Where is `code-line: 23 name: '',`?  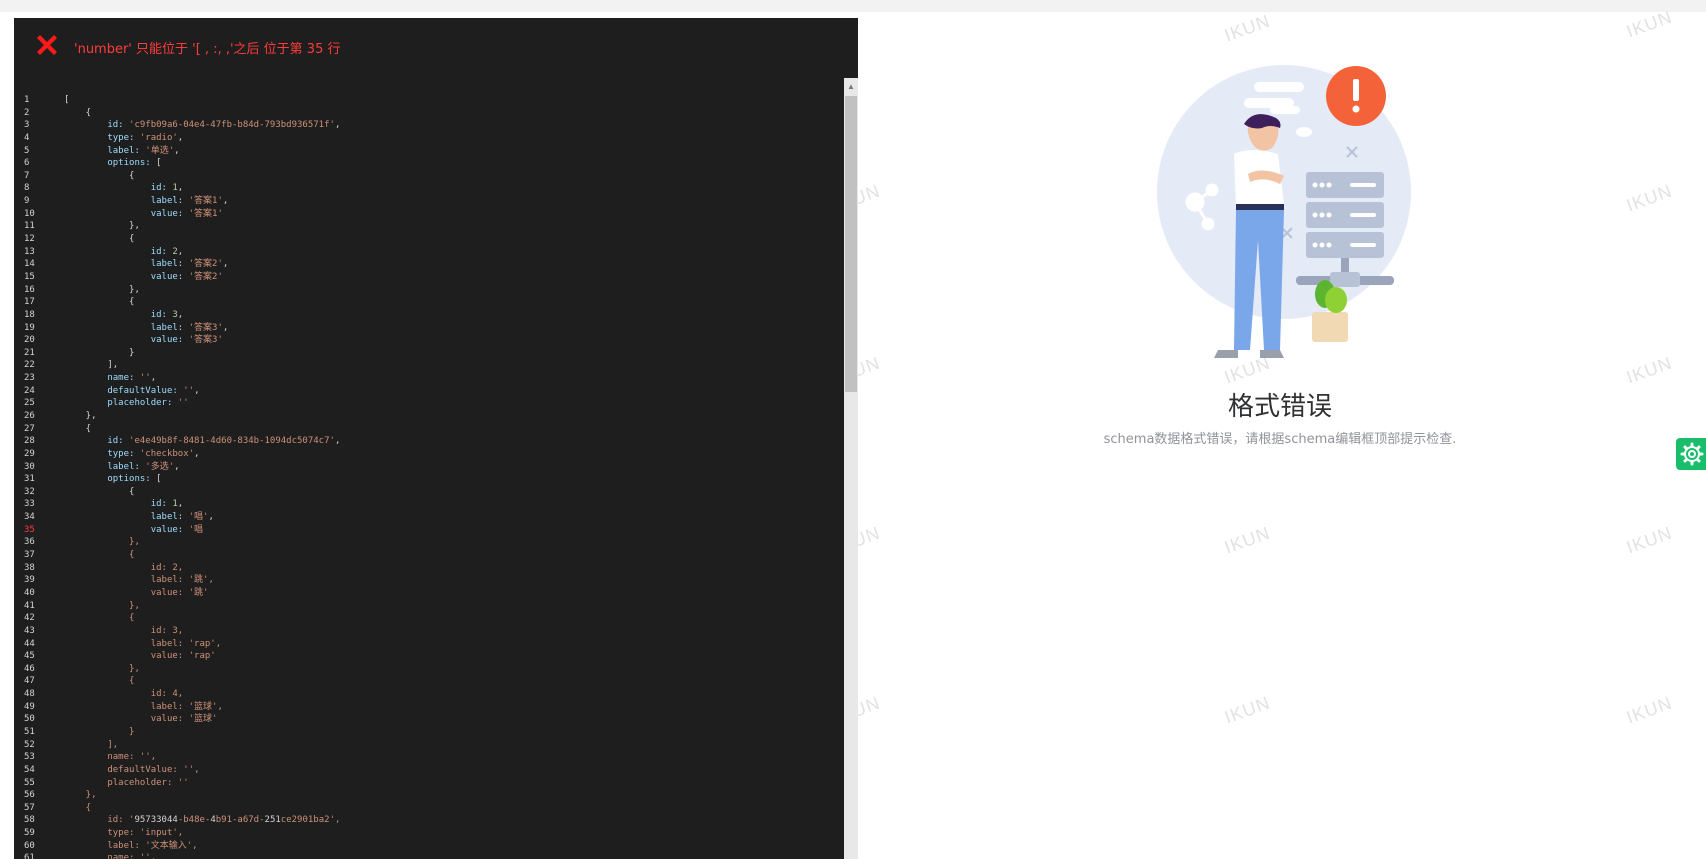 code-line: 23 name: '', is located at coordinates (427, 378).